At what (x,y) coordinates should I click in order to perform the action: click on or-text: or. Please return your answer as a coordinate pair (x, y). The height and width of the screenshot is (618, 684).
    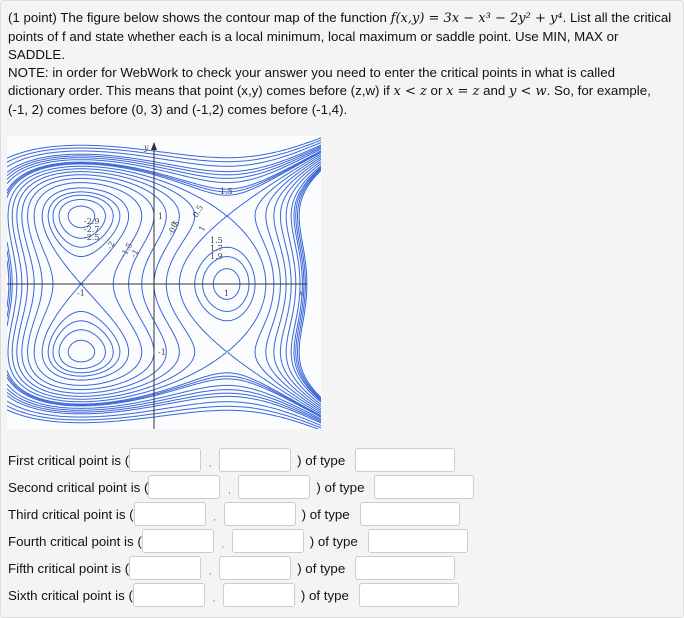
    Looking at the image, I should click on (436, 90).